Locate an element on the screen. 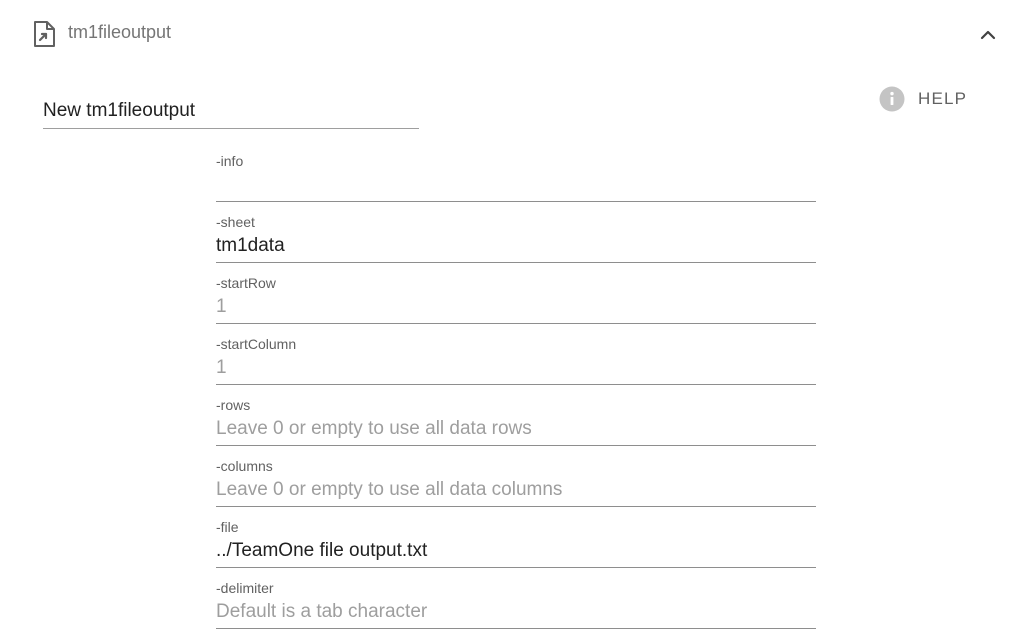  field-info: -info is located at coordinates (516, 172).